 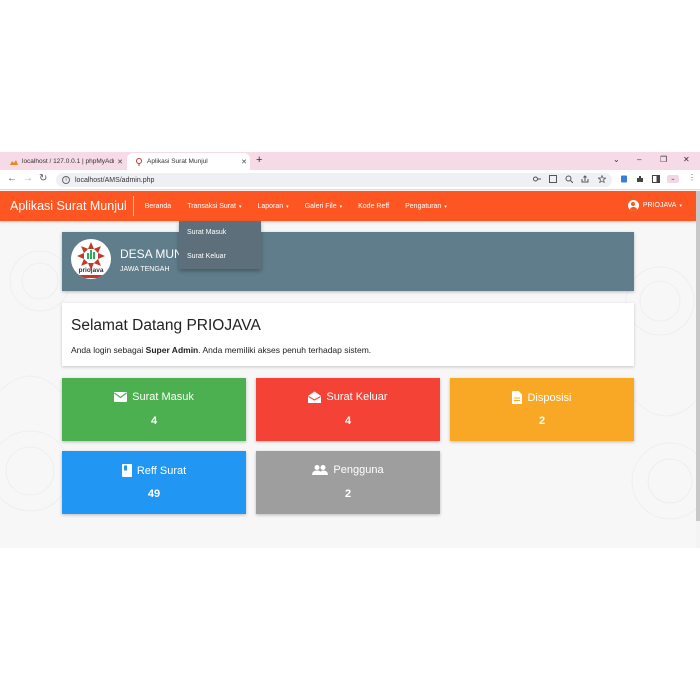 I want to click on url-text: localhost/AMS/admin.php, so click(x=115, y=180).